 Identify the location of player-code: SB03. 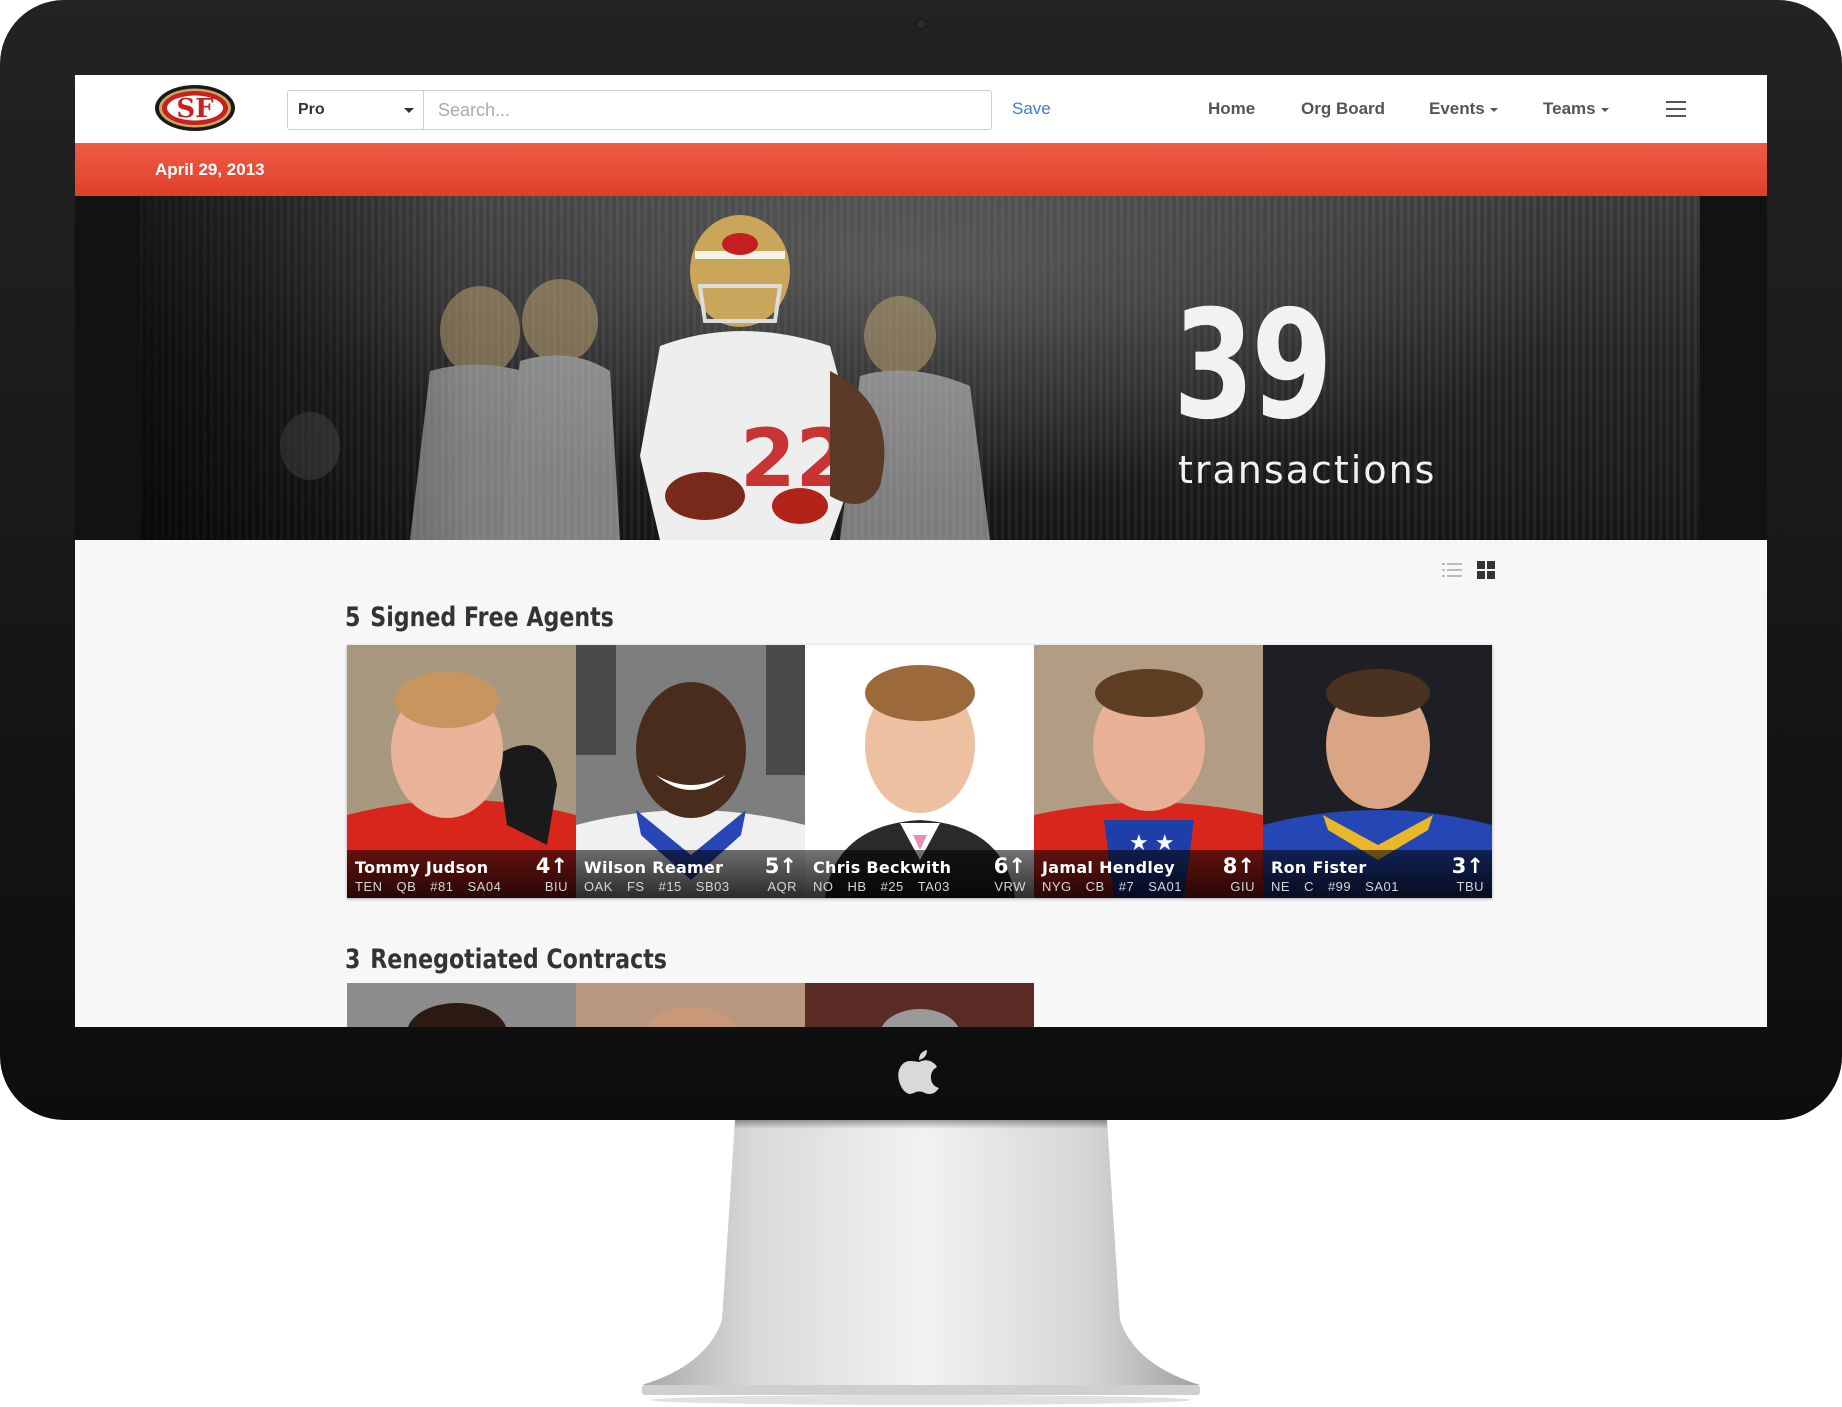
(712, 886).